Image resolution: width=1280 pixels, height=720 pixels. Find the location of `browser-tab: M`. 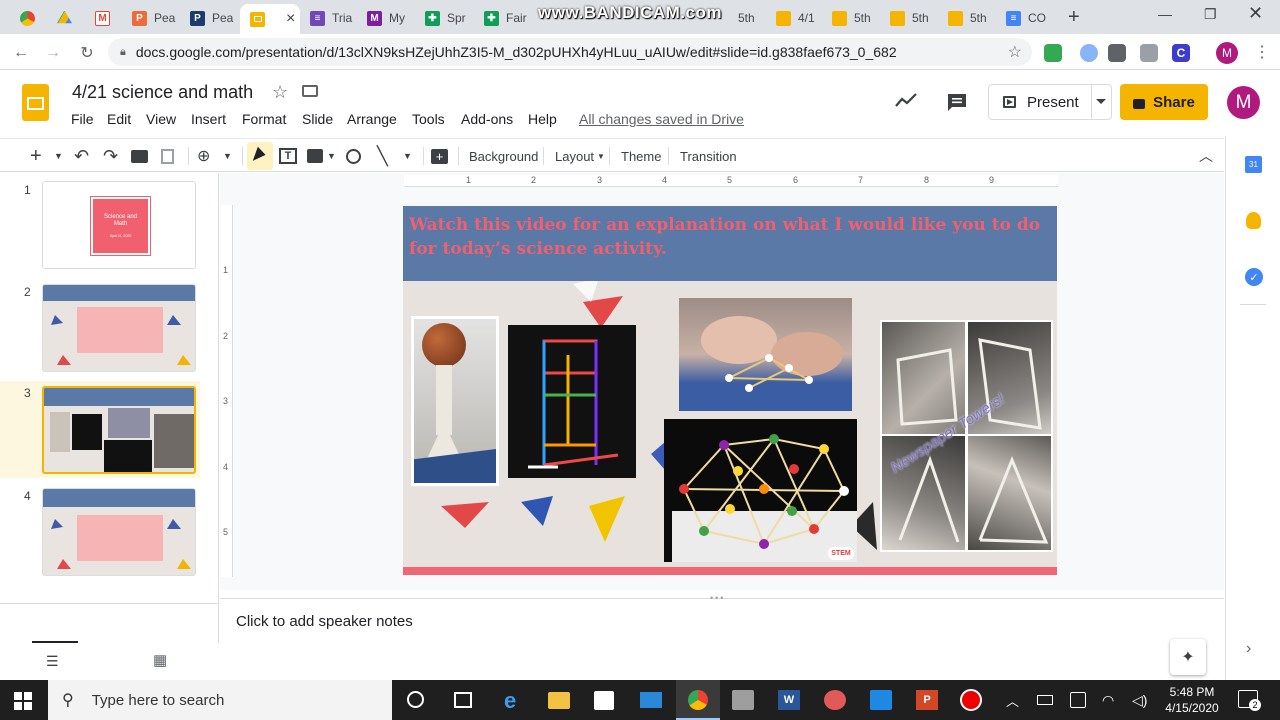

browser-tab: M is located at coordinates (103, 18).